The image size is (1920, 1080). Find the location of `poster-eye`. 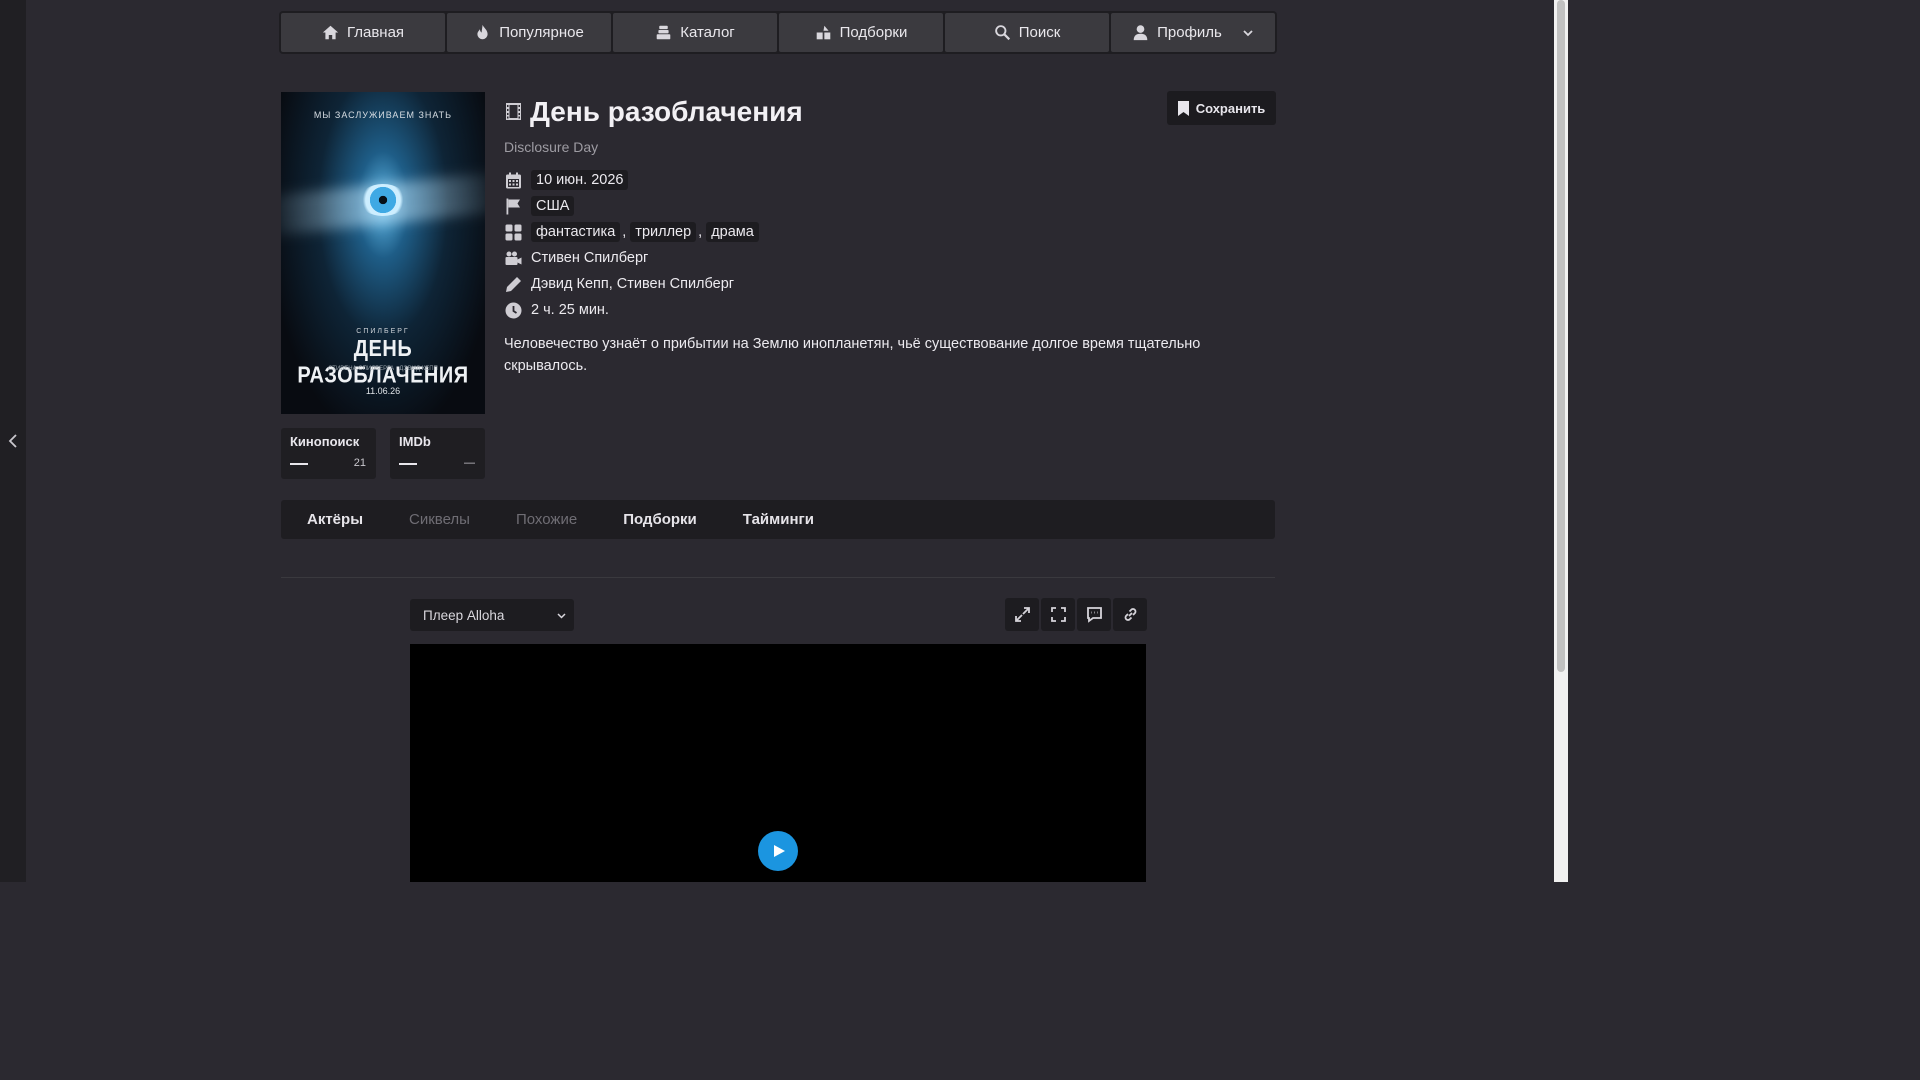

poster-eye is located at coordinates (383, 200).